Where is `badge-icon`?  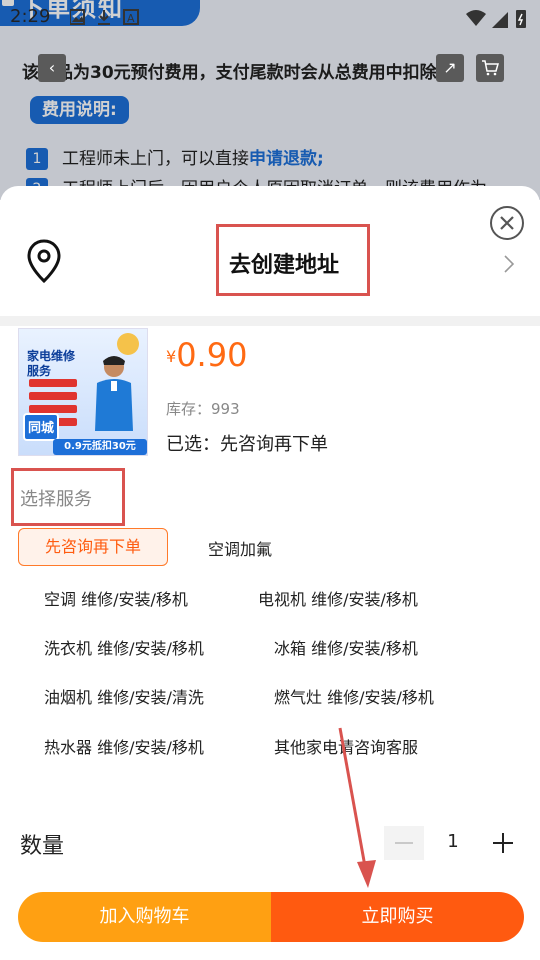 badge-icon is located at coordinates (128, 344).